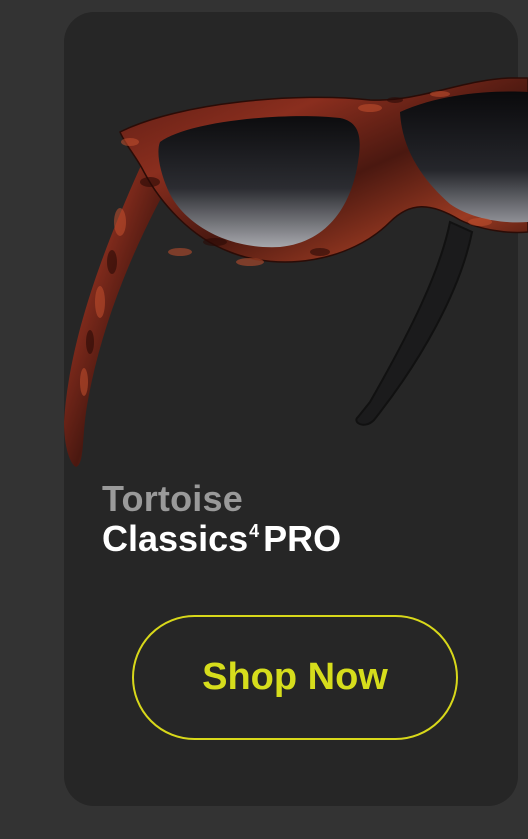 This screenshot has width=528, height=839. I want to click on product-title-superscript: 4, so click(254, 531).